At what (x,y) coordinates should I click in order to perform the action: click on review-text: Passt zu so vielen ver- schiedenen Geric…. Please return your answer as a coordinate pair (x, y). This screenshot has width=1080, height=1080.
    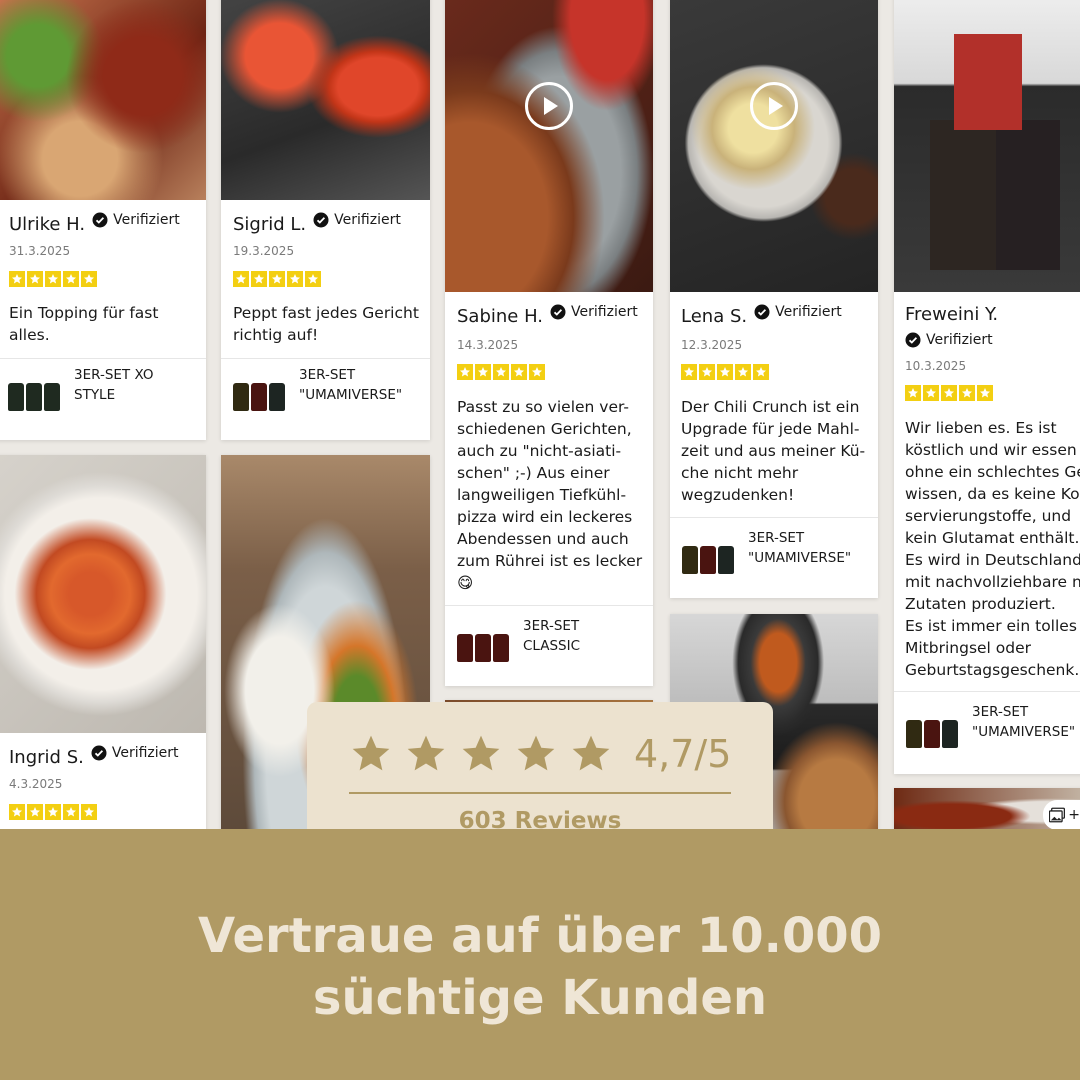
    Looking at the image, I should click on (550, 495).